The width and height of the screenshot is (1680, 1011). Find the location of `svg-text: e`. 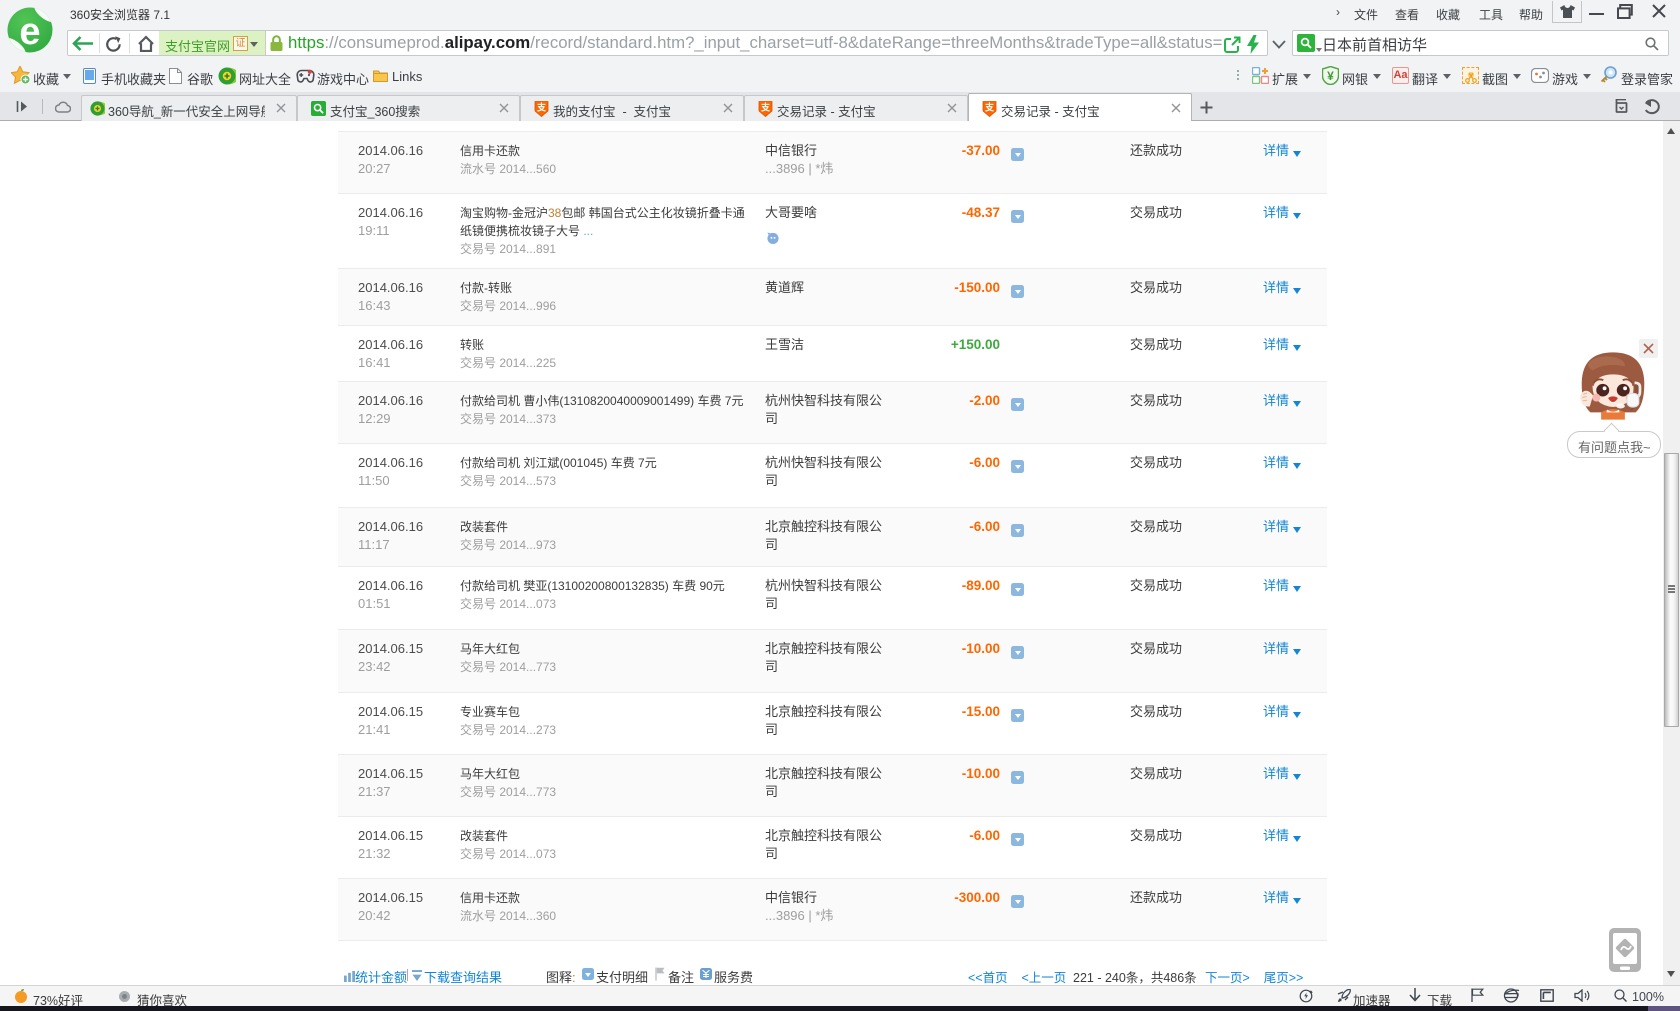

svg-text: e is located at coordinates (29, 32).